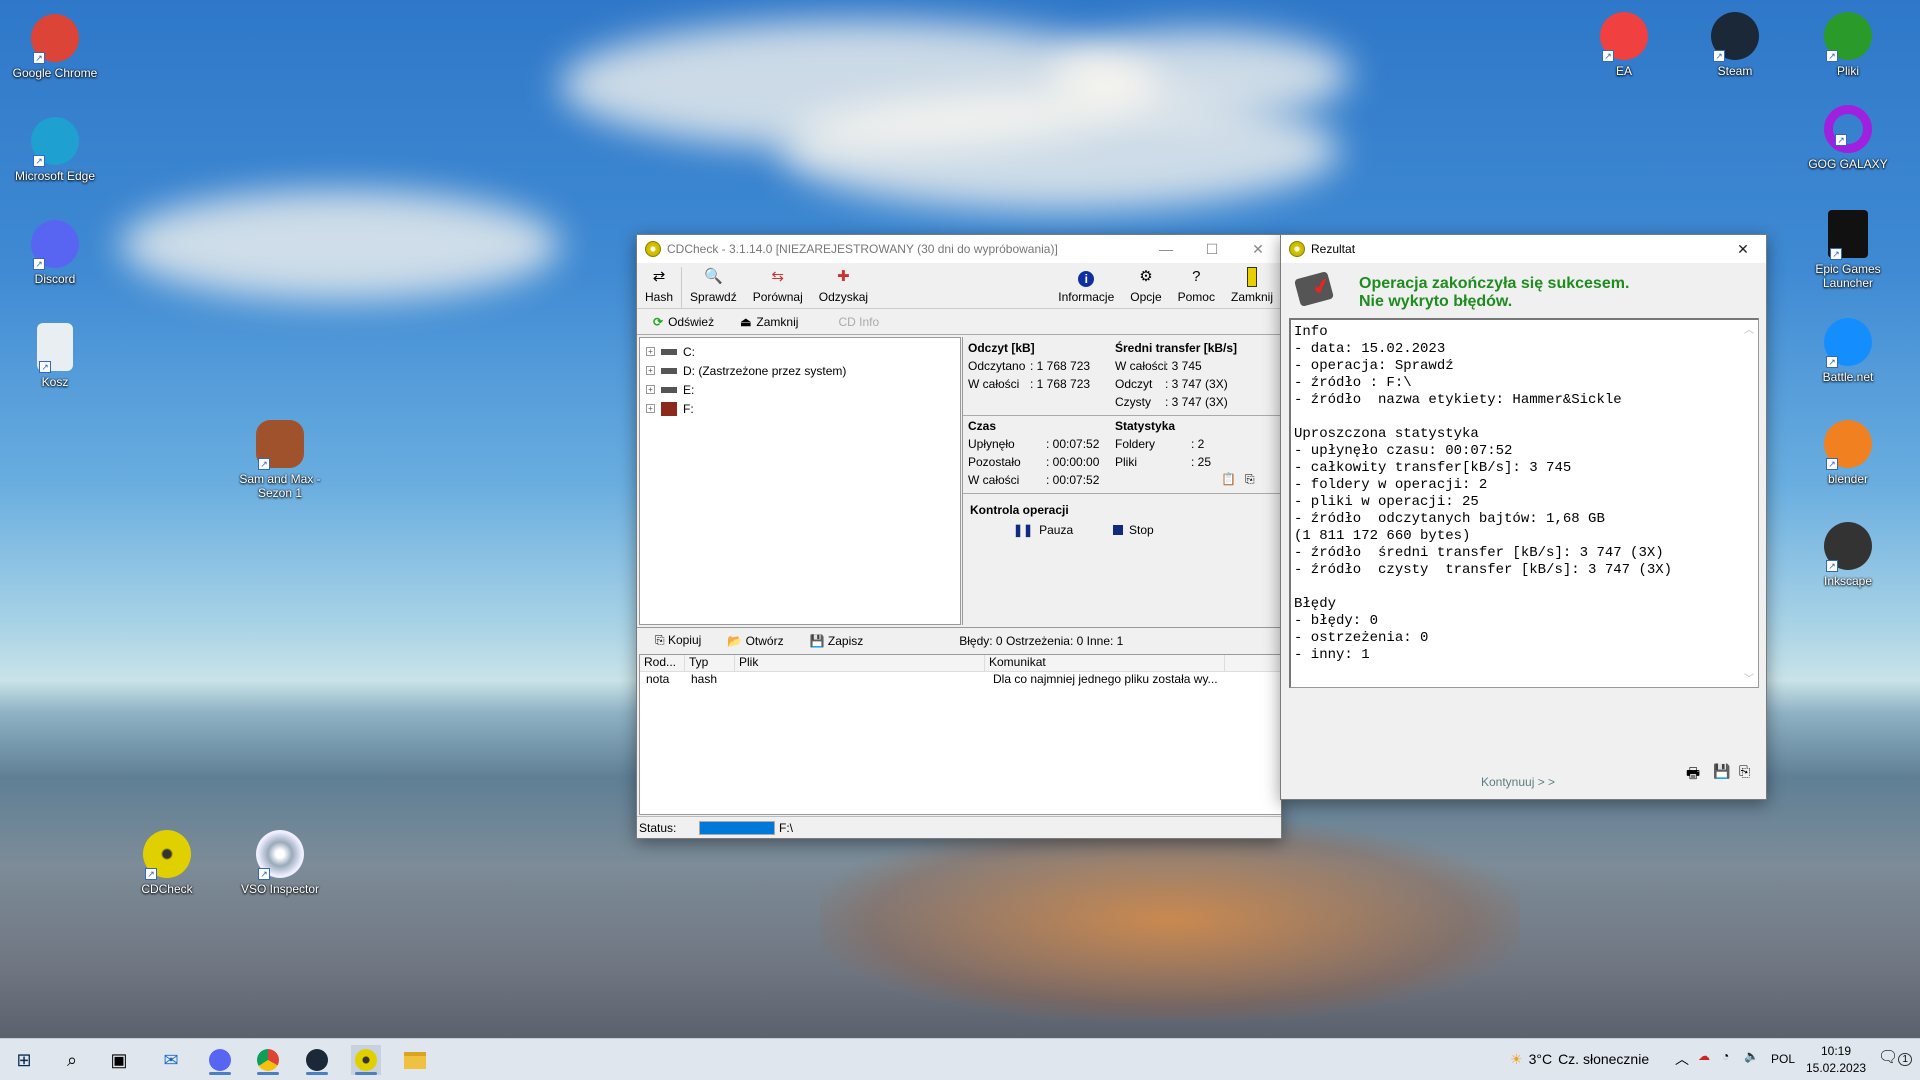  What do you see at coordinates (1623, 71) in the screenshot?
I see `label: EA` at bounding box center [1623, 71].